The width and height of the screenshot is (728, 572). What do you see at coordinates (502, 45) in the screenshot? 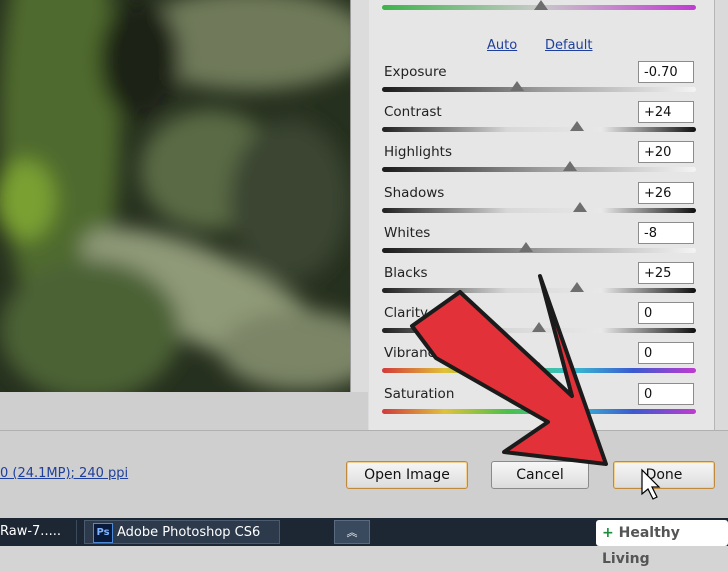
I see `auto-link: Auto` at bounding box center [502, 45].